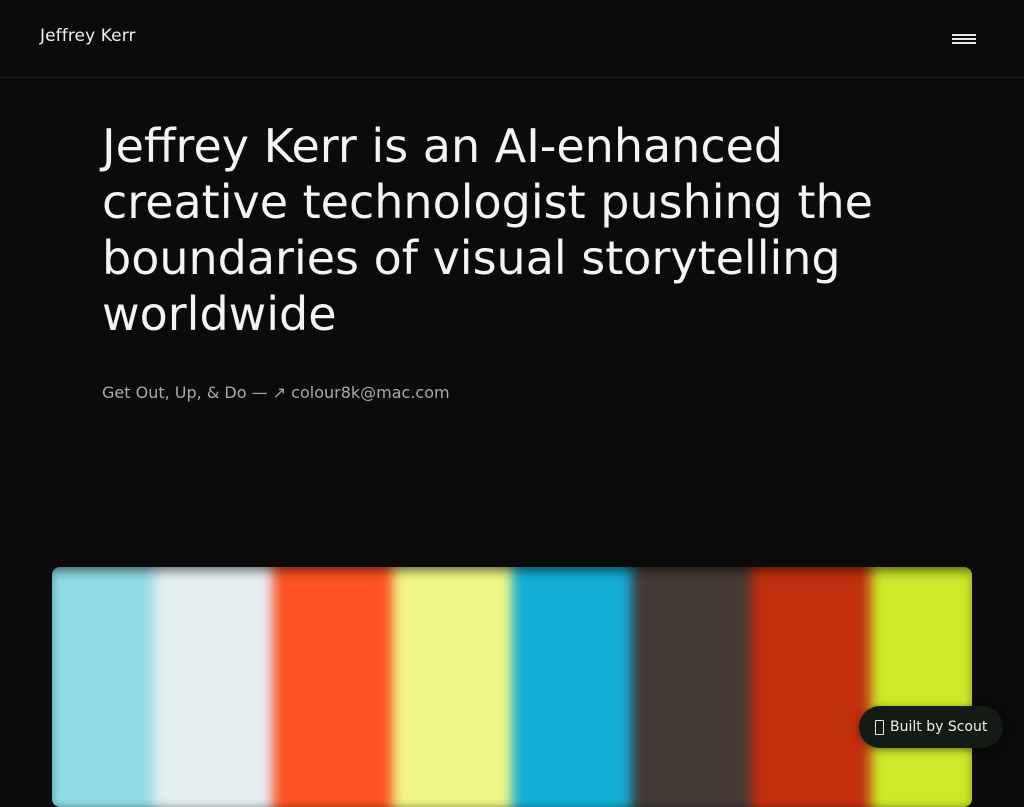 The width and height of the screenshot is (1024, 807). What do you see at coordinates (939, 727) in the screenshot?
I see `badge-label: Built by Scout` at bounding box center [939, 727].